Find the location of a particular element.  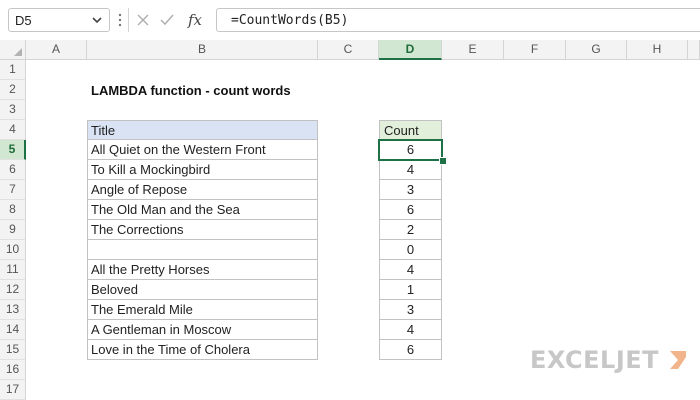

title-cell: The Emerald Mile is located at coordinates (202, 310).